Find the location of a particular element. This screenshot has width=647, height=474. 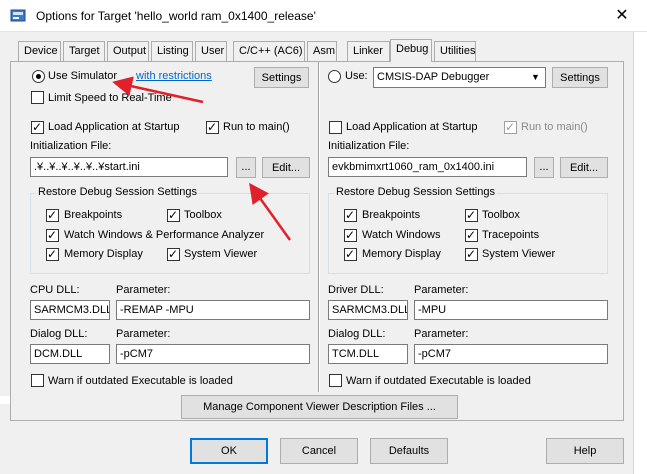

restore-memory-label-right: Memory Display is located at coordinates (401, 254).